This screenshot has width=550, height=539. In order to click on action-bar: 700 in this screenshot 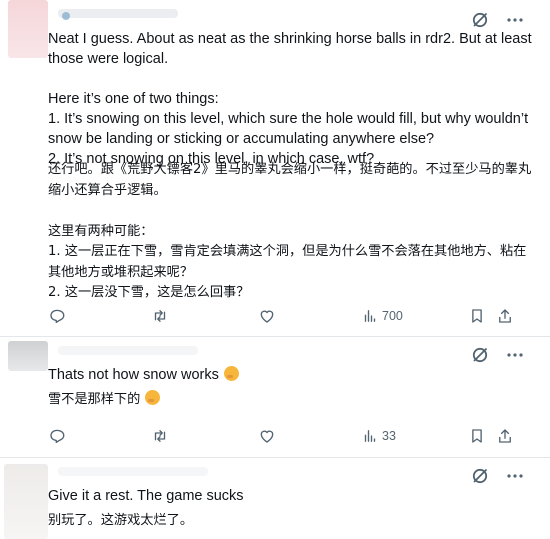, I will do `click(283, 316)`.